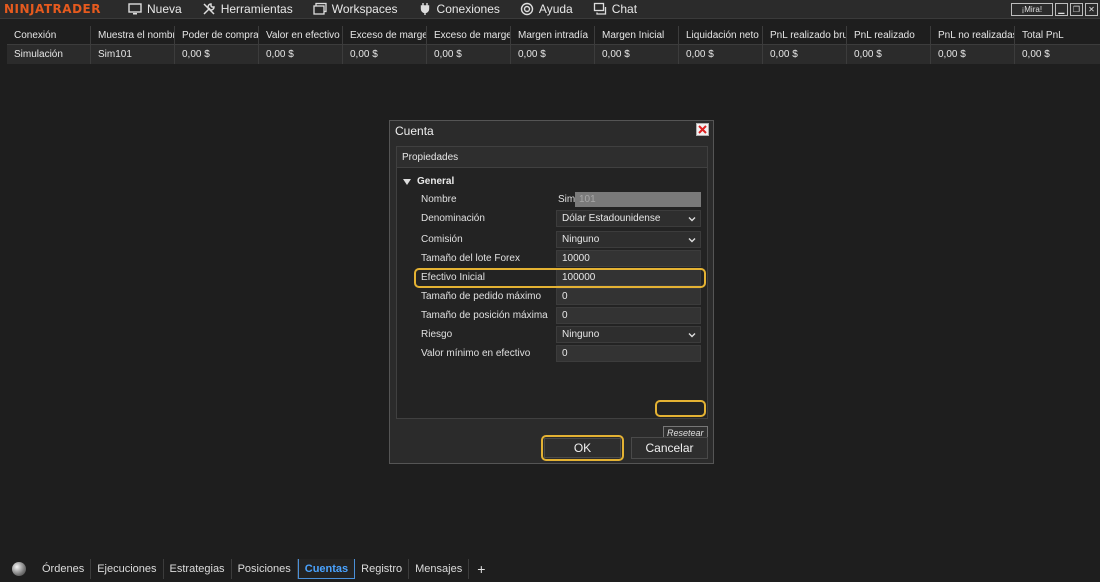 Image resolution: width=1100 pixels, height=582 pixels. What do you see at coordinates (484, 315) in the screenshot?
I see `property-label: Tamaño de posición máxima` at bounding box center [484, 315].